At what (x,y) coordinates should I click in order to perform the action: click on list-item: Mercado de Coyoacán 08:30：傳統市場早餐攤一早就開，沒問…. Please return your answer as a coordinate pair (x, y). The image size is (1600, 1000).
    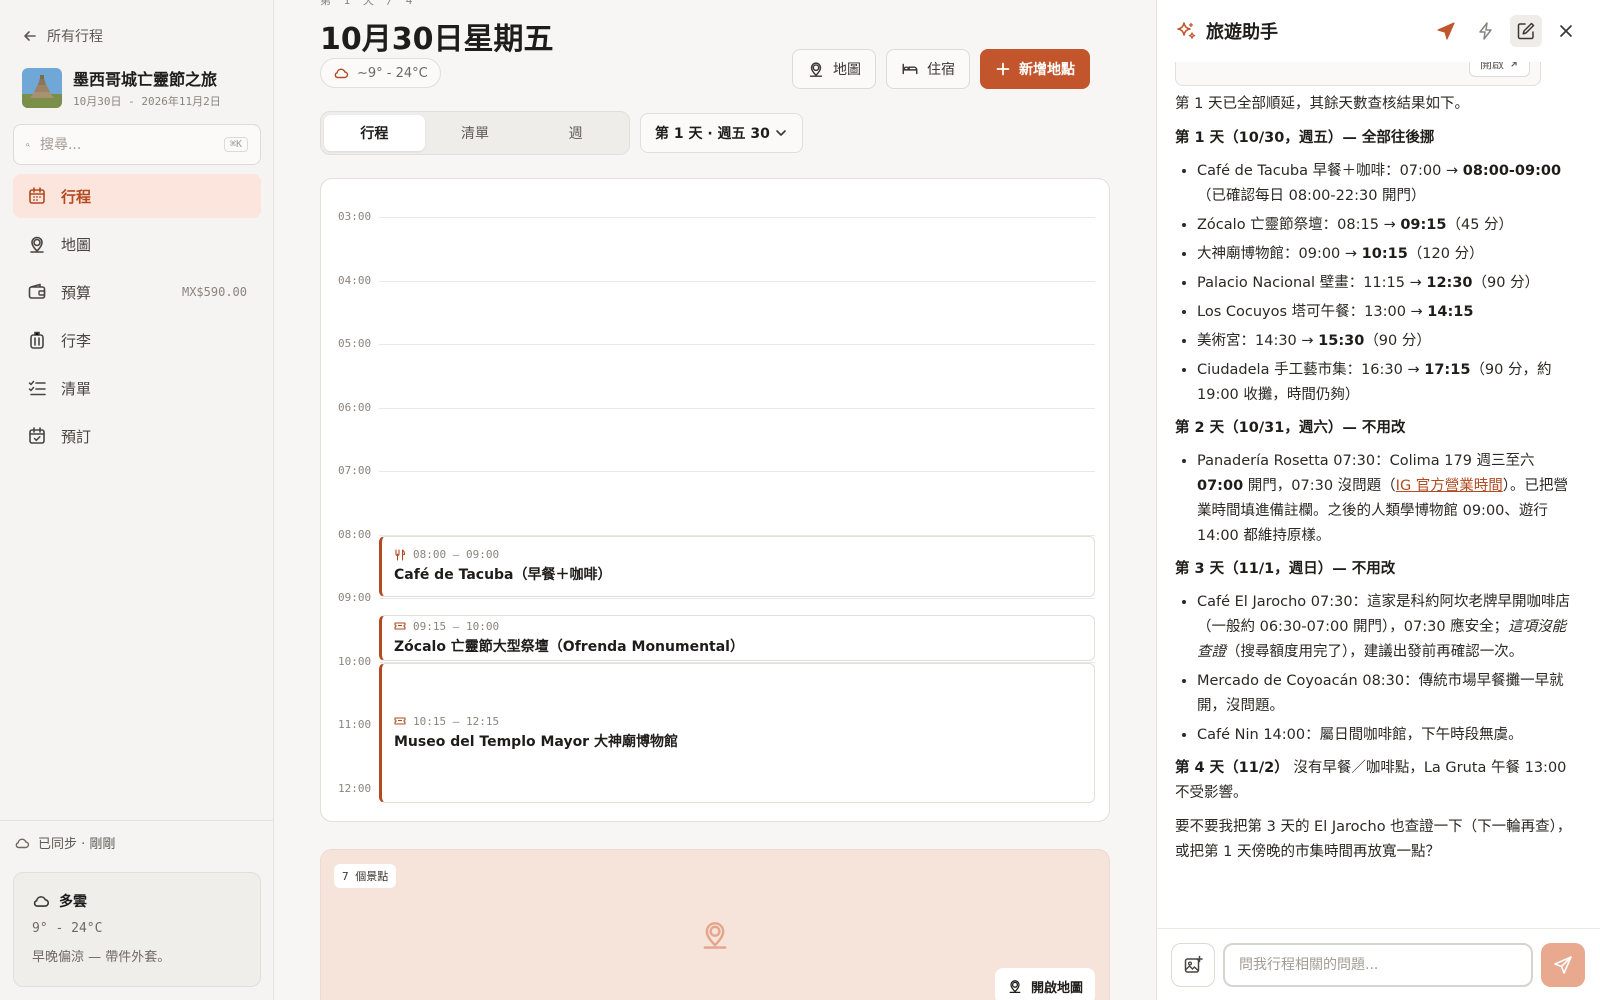
    Looking at the image, I should click on (1387, 694).